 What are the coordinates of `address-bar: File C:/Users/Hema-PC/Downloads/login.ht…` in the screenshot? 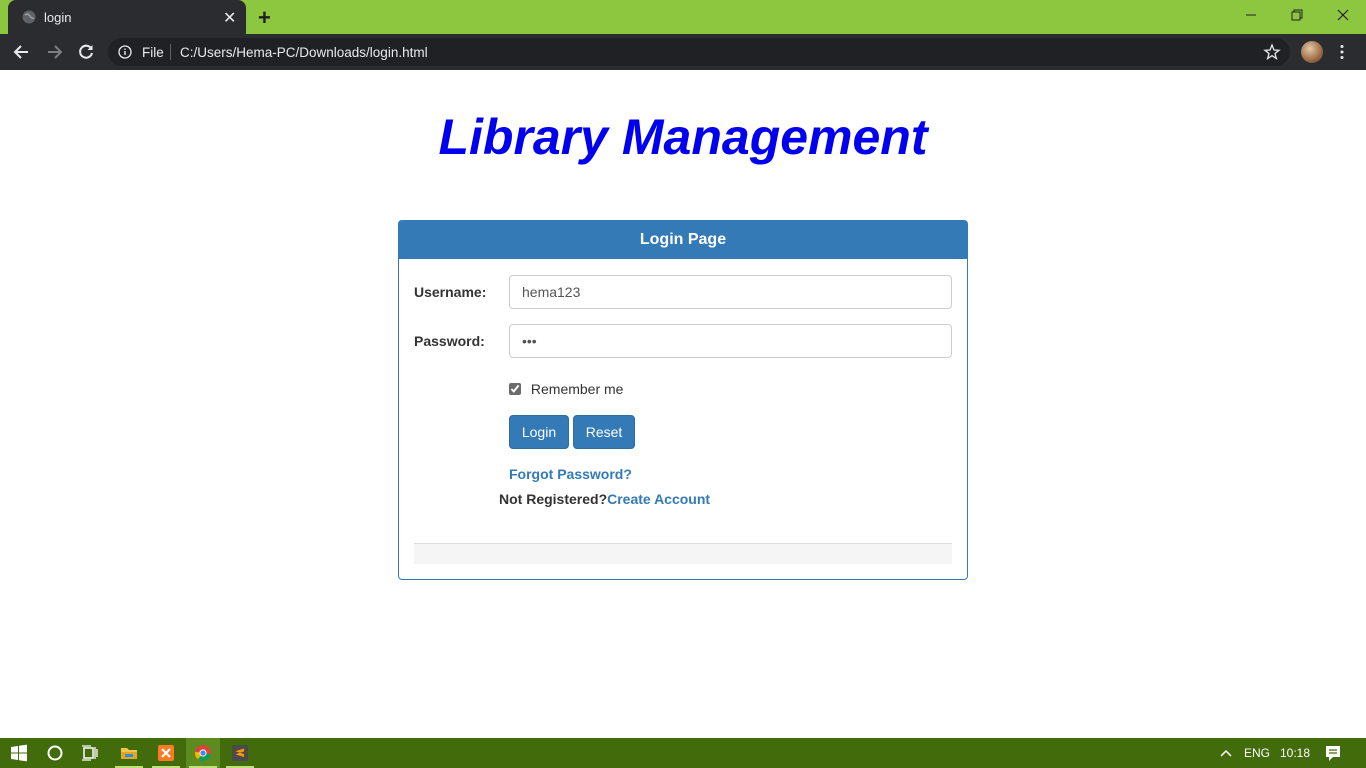 It's located at (699, 52).